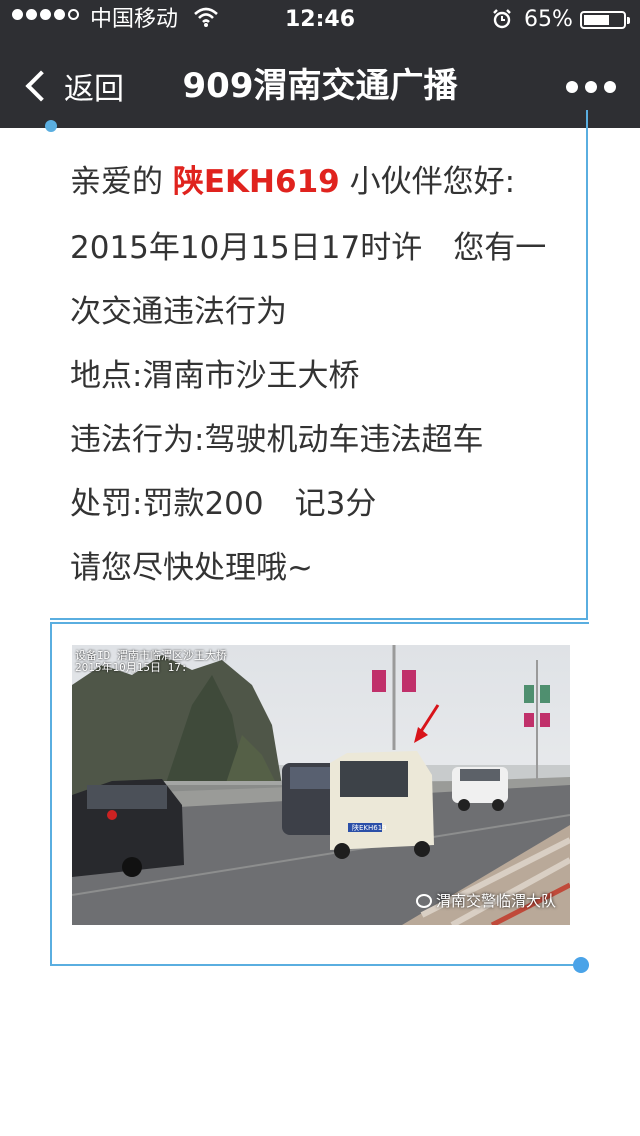 The width and height of the screenshot is (640, 1136). What do you see at coordinates (223, 504) in the screenshot?
I see `penalty: 处罚:罚款200 记3分` at bounding box center [223, 504].